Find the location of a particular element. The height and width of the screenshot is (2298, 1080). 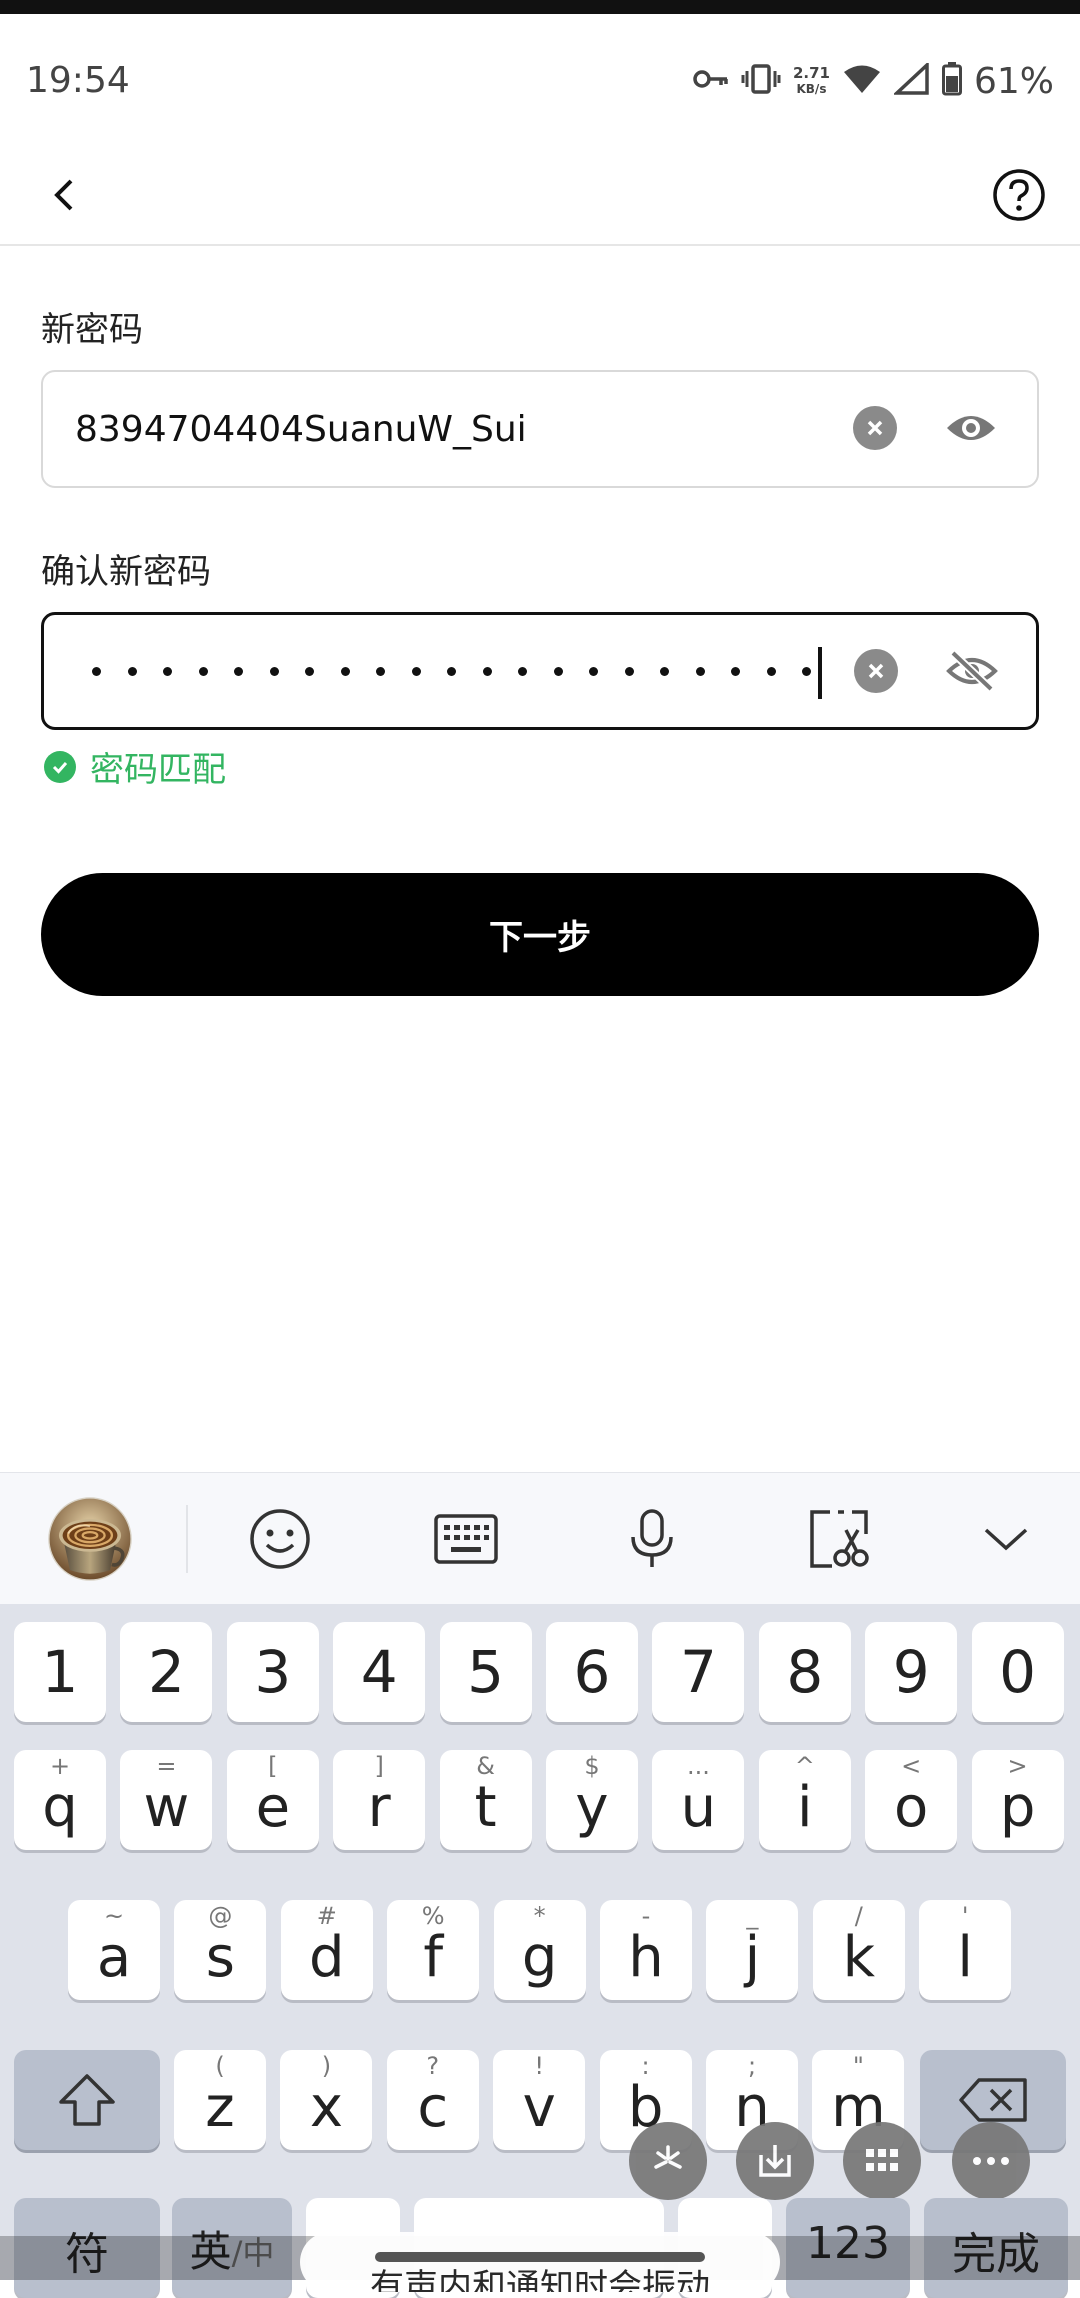

key-0: 0 is located at coordinates (1017, 1672).